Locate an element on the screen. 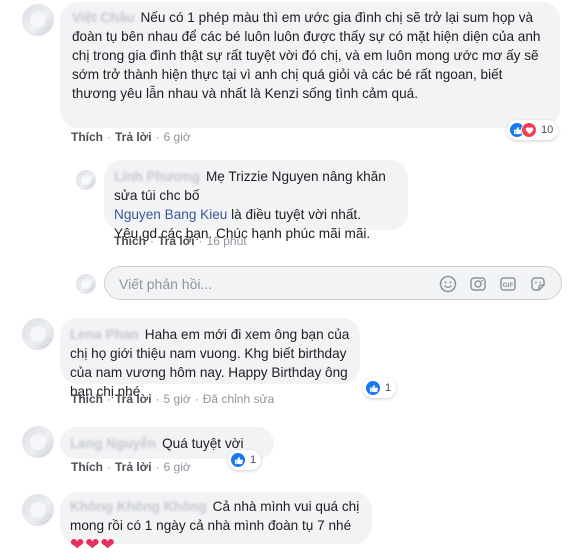  reply-box: GIF is located at coordinates (333, 283).